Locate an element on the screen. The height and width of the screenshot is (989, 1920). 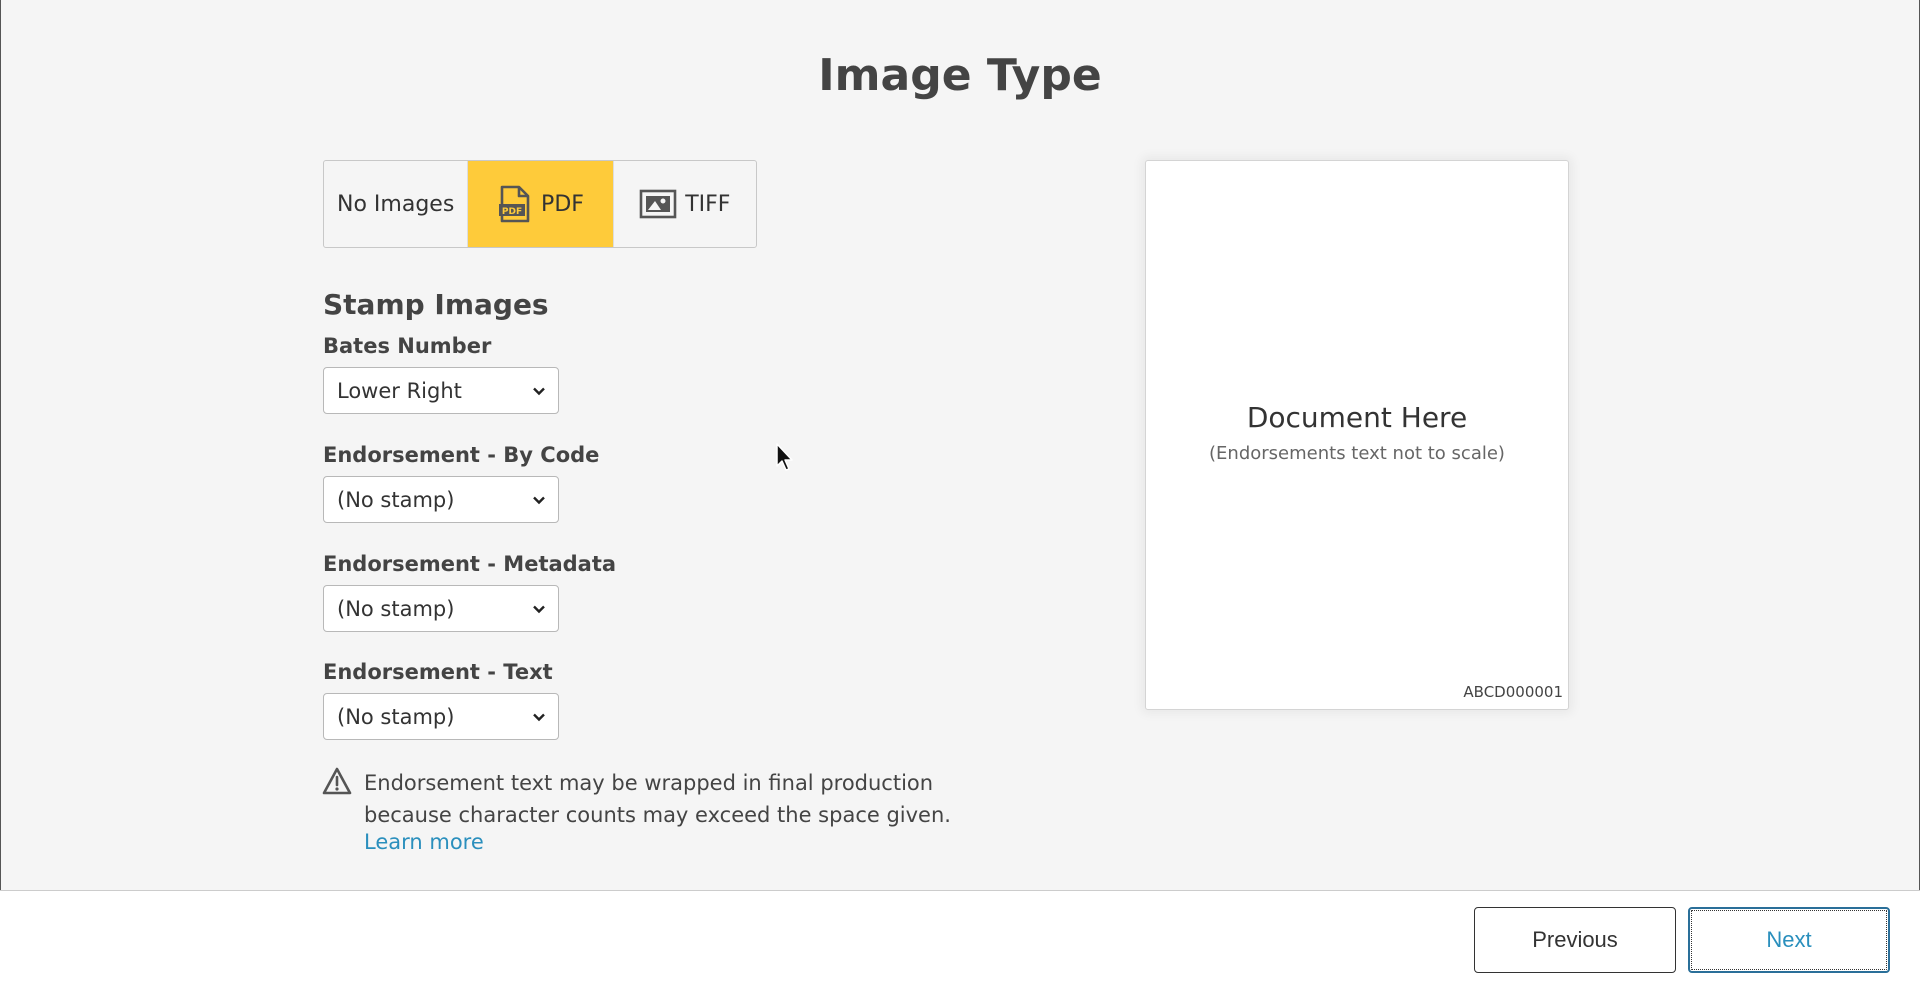
frame-left-border is located at coordinates (0, 445).